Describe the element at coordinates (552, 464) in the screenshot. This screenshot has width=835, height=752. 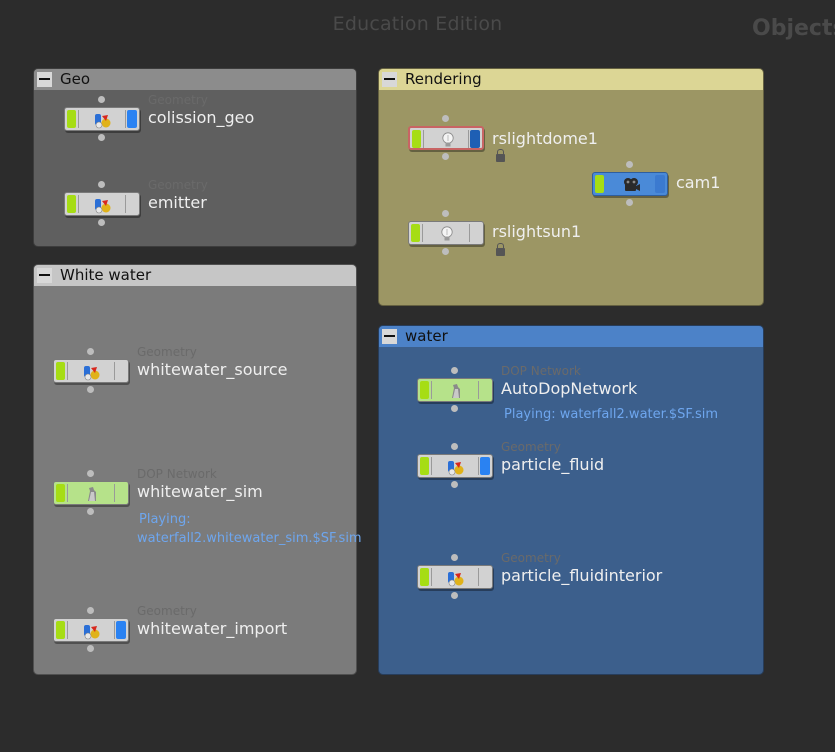
I see `node-name-label: particle_fluid` at that location.